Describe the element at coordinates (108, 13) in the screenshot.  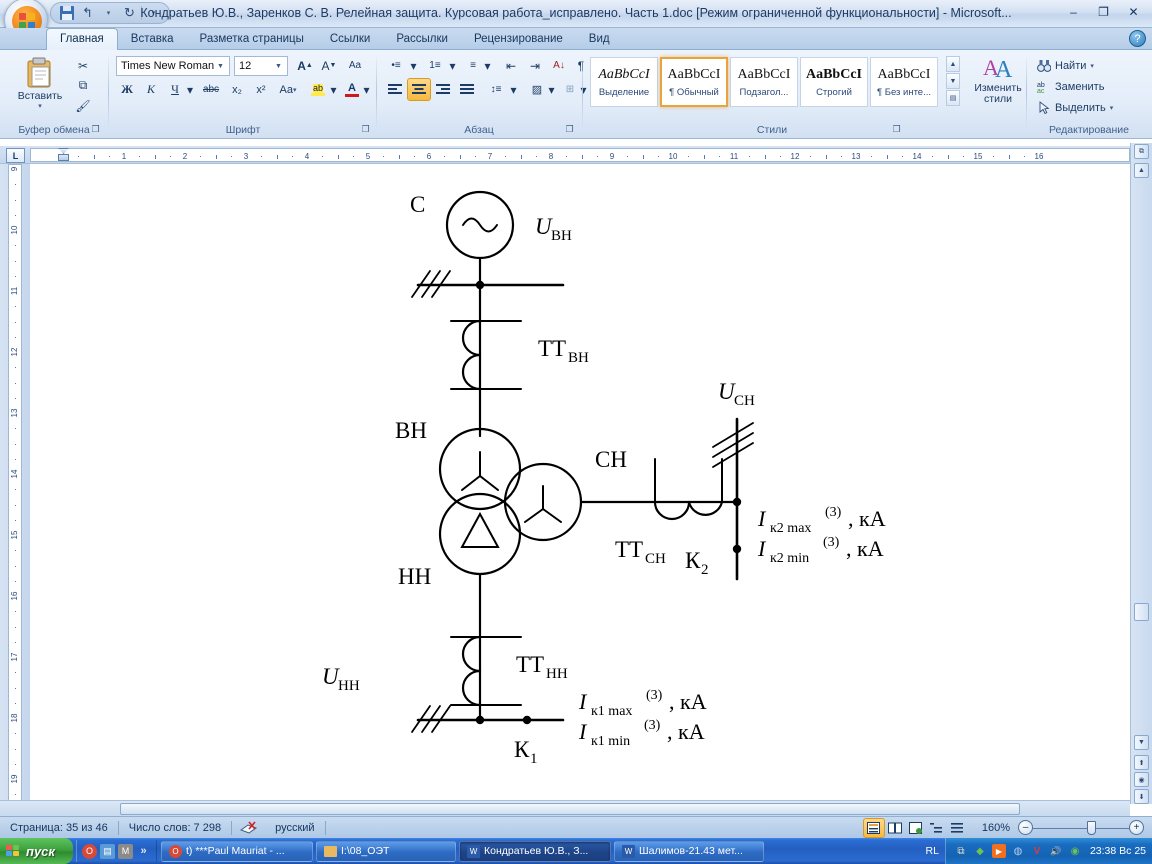
I see `undo-dropdown-icon: ▾` at that location.